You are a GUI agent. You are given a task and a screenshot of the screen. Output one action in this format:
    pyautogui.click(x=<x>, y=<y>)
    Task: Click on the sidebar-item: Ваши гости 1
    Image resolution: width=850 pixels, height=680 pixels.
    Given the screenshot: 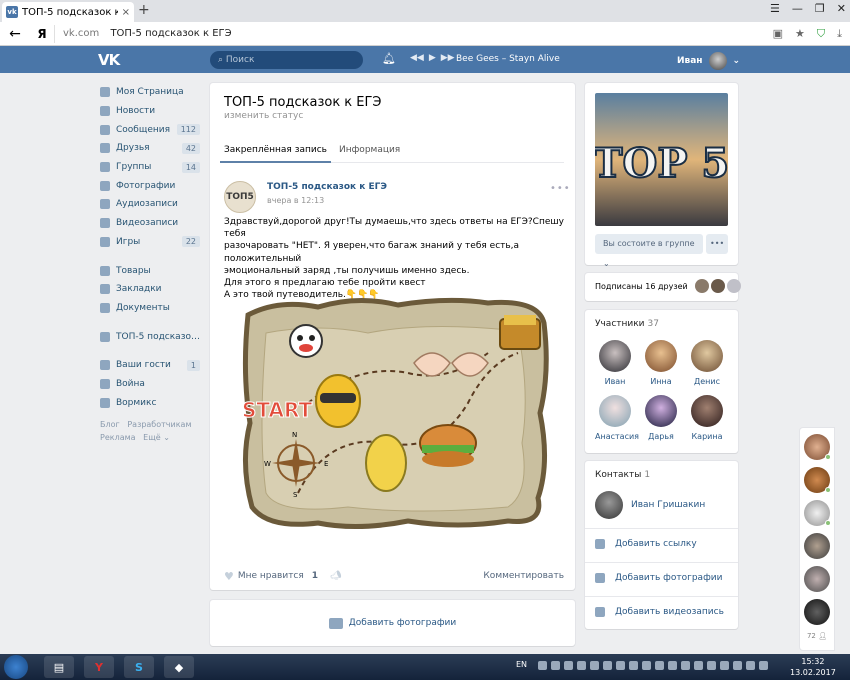 What is the action you would take?
    pyautogui.click(x=150, y=365)
    